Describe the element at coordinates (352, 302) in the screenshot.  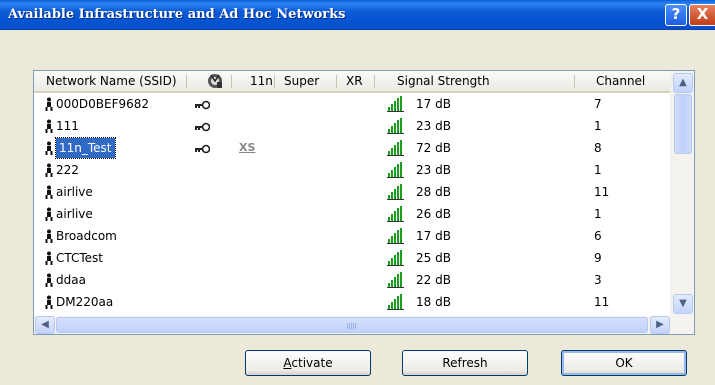
I see `network-row: DM220aa 18 dB 11` at that location.